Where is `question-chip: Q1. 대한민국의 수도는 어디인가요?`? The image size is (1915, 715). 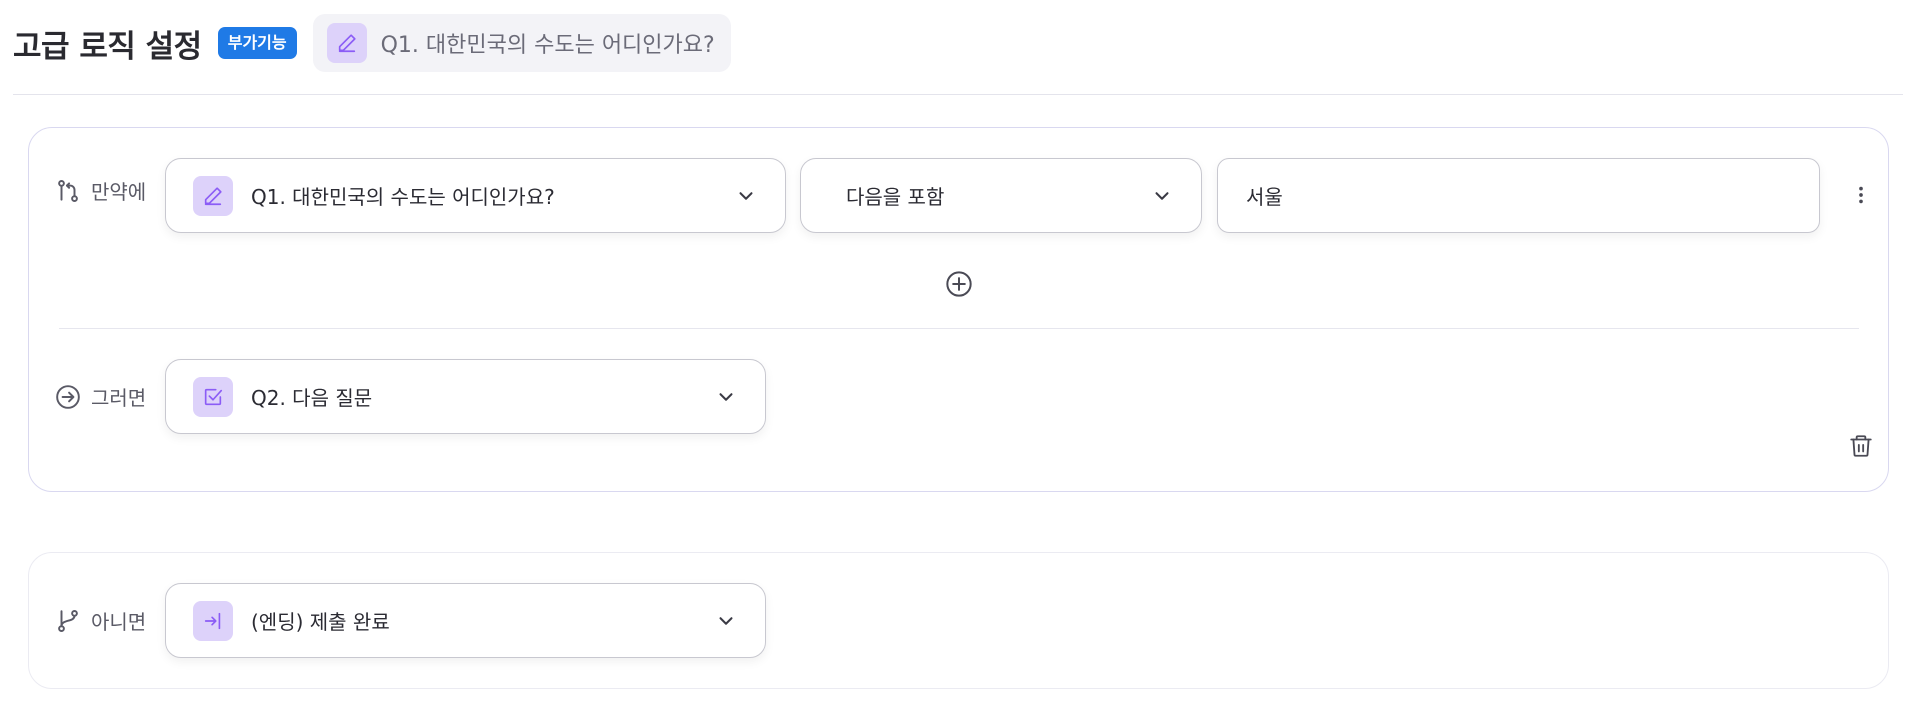 question-chip: Q1. 대한민국의 수도는 어디인가요? is located at coordinates (521, 43).